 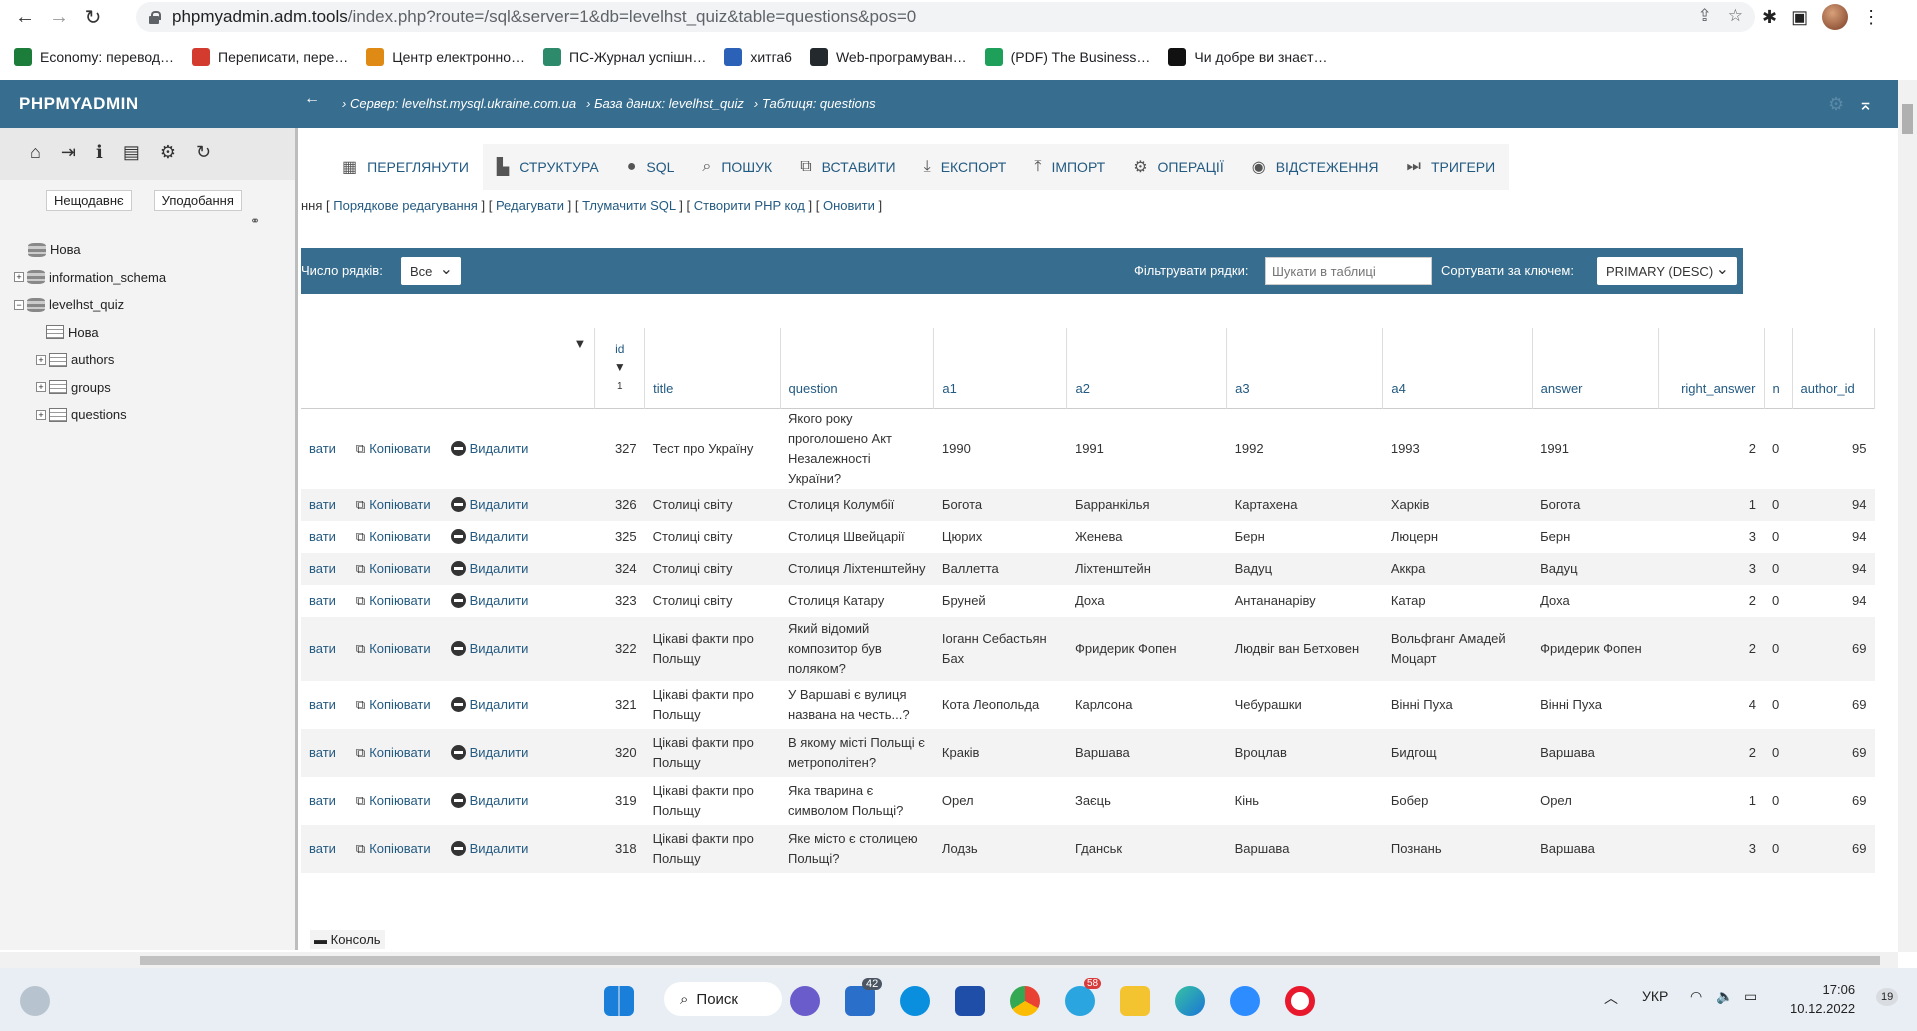 What do you see at coordinates (857, 505) in the screenshot?
I see `cell-question: Столиця Колумбії` at bounding box center [857, 505].